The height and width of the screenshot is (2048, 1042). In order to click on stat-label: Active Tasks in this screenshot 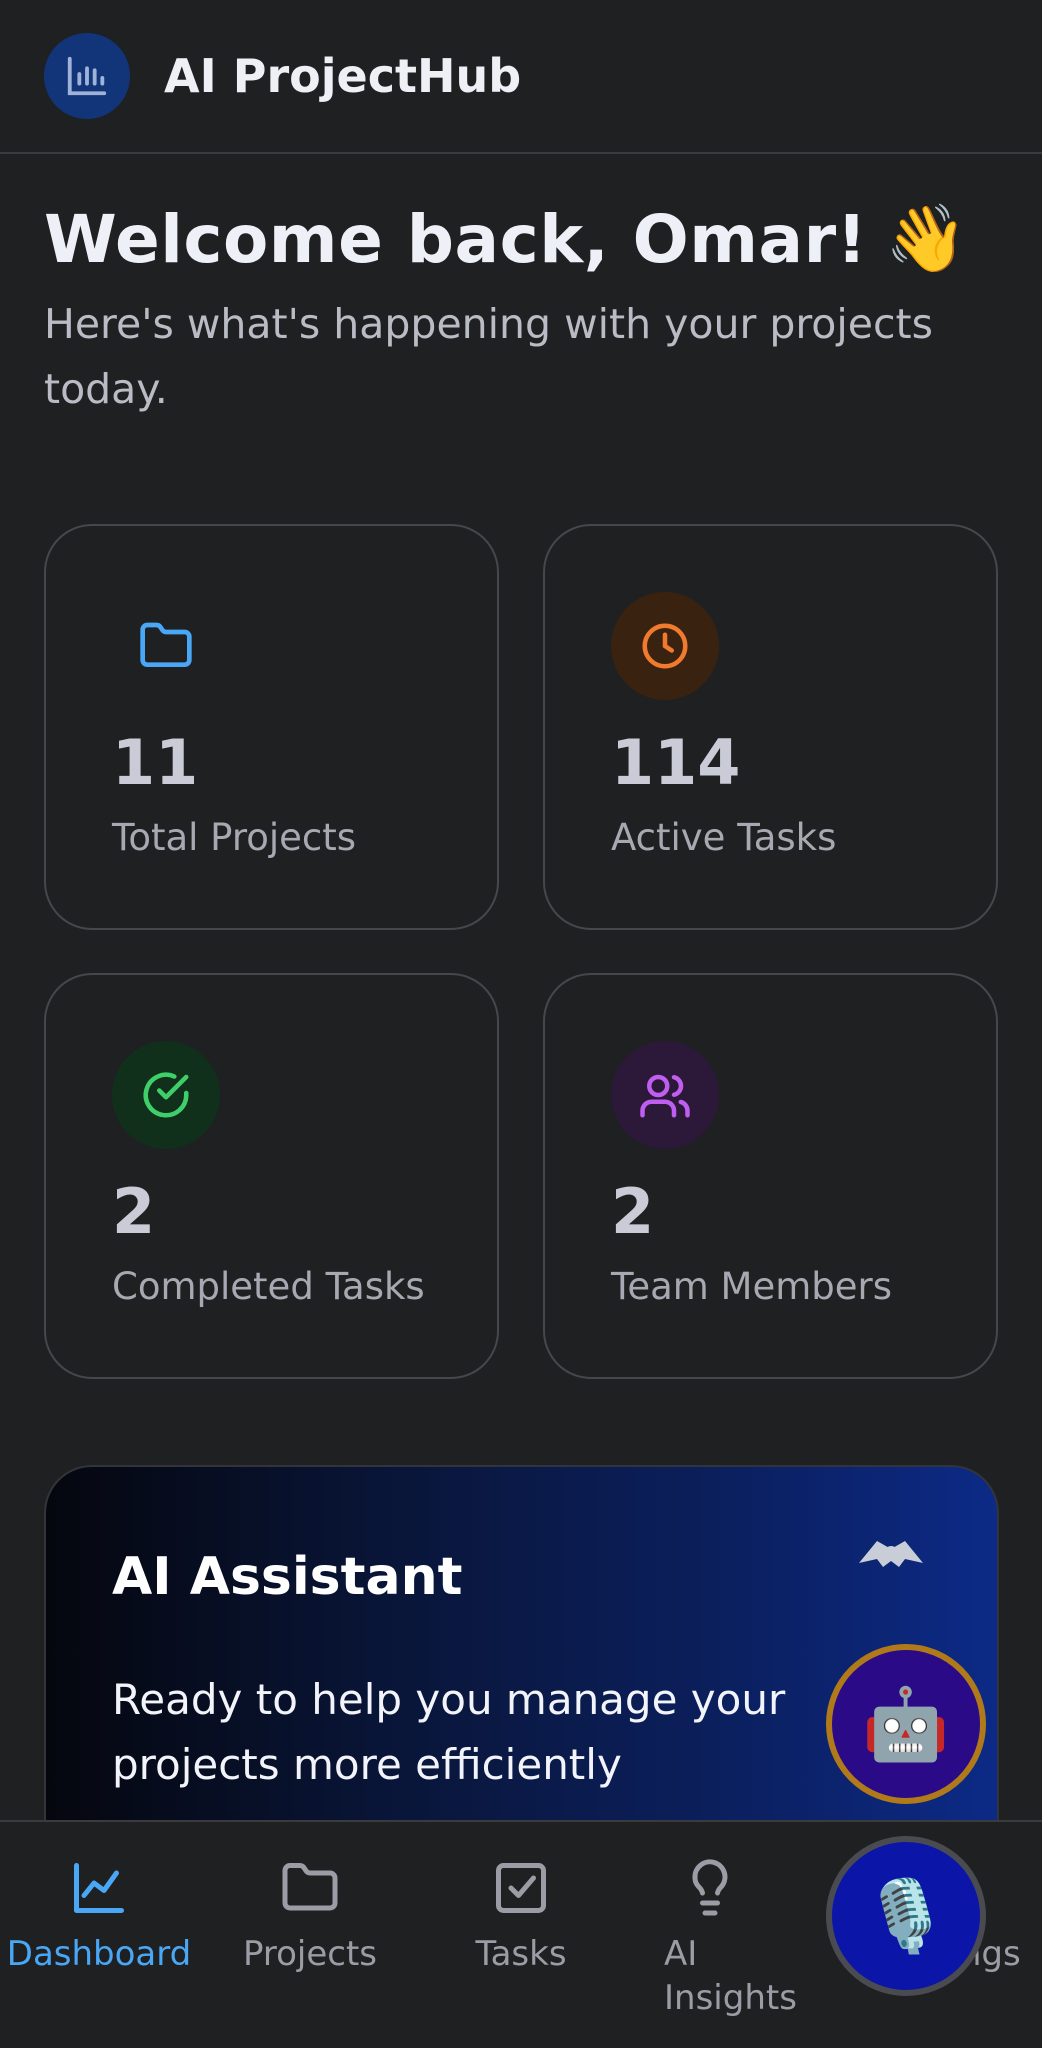, I will do `click(724, 837)`.